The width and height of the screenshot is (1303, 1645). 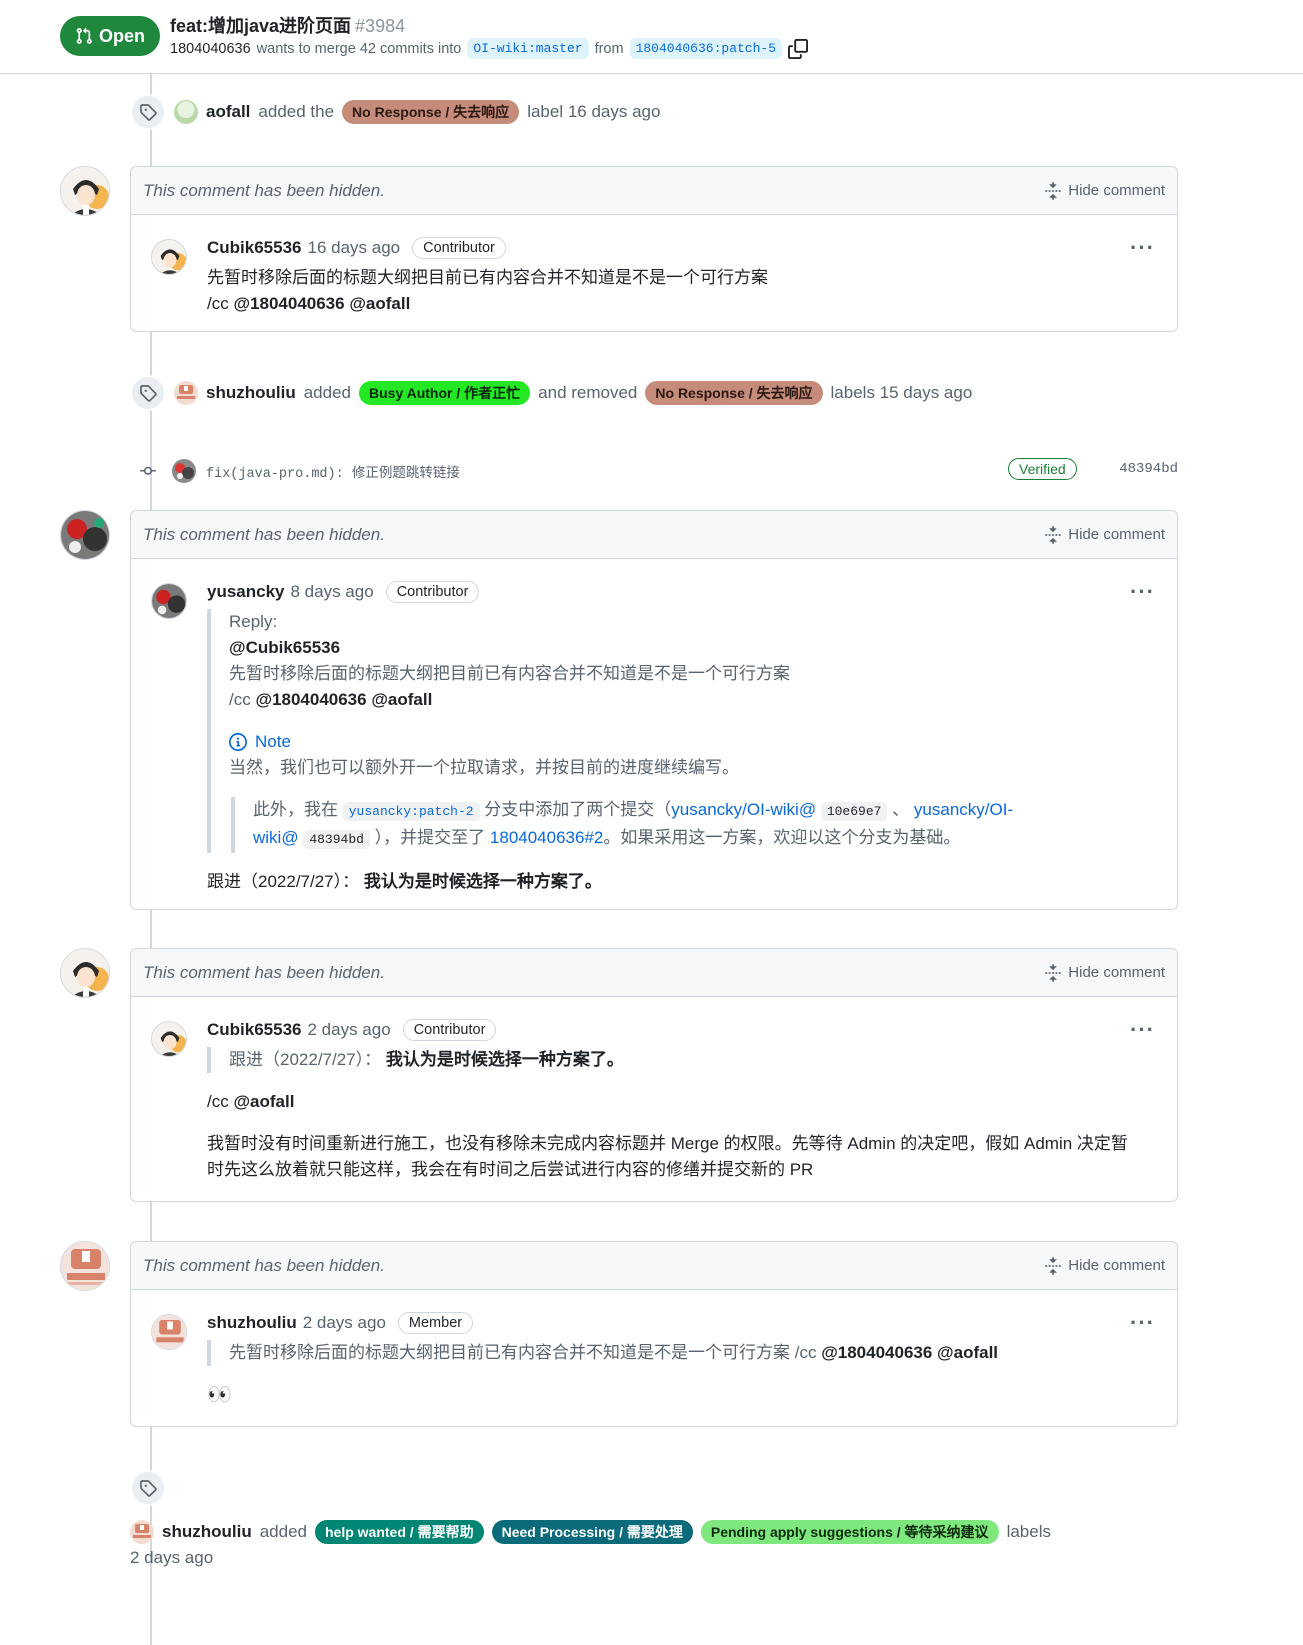 I want to click on role-badge: Member, so click(x=435, y=1323).